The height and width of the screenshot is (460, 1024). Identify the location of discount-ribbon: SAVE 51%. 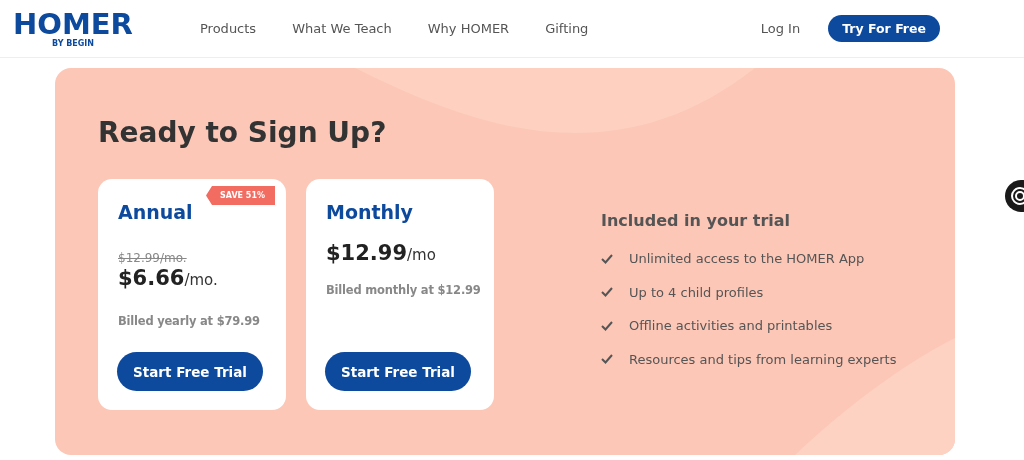
(240, 195).